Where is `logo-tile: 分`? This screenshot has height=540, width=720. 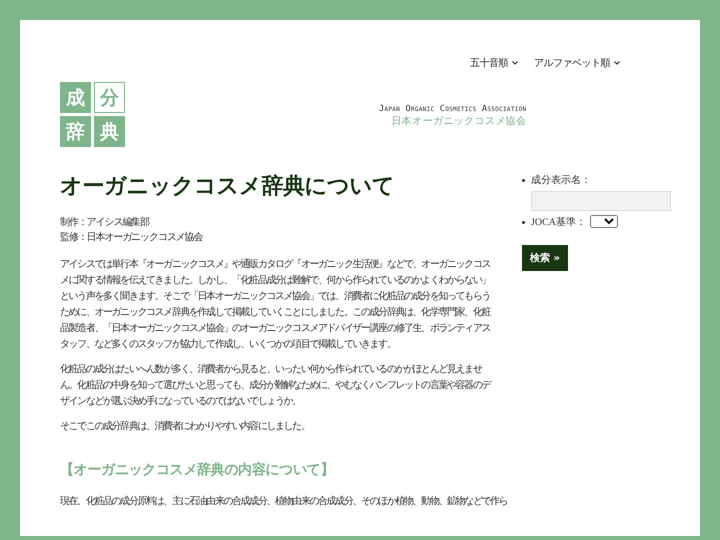
logo-tile: 分 is located at coordinates (109, 97).